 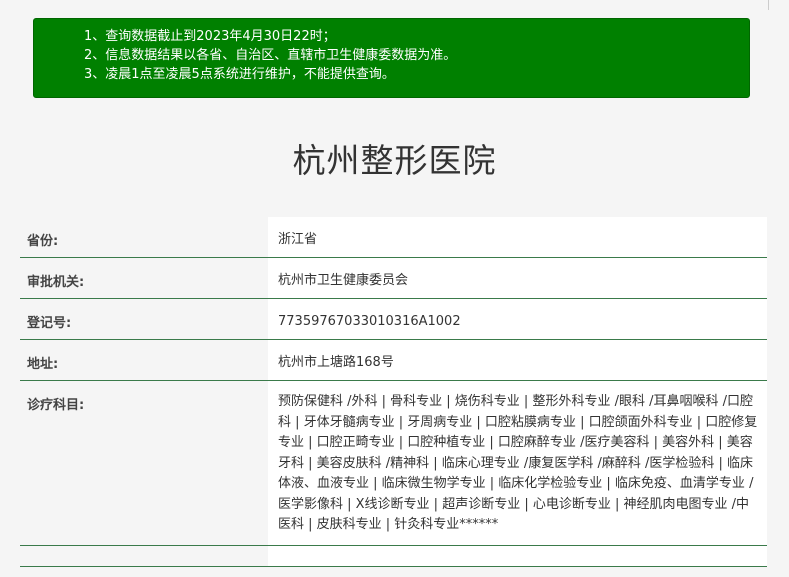 I want to click on next-row-label, so click(x=144, y=556).